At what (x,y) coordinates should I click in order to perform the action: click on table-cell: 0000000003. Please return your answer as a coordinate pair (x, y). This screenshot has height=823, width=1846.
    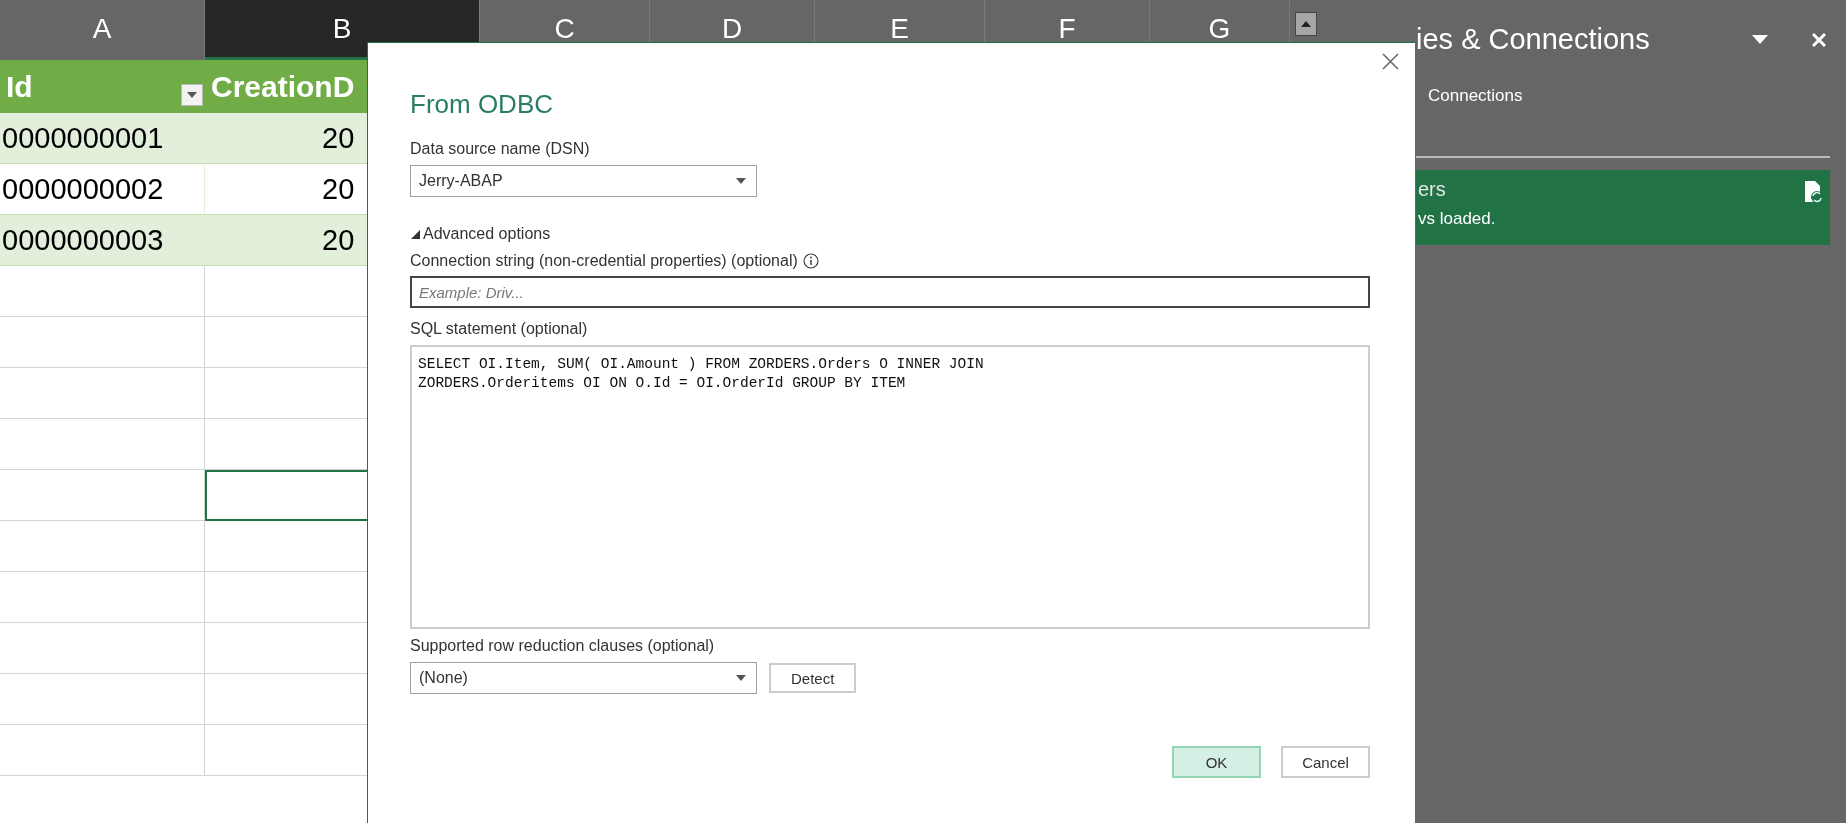
    Looking at the image, I should click on (83, 240).